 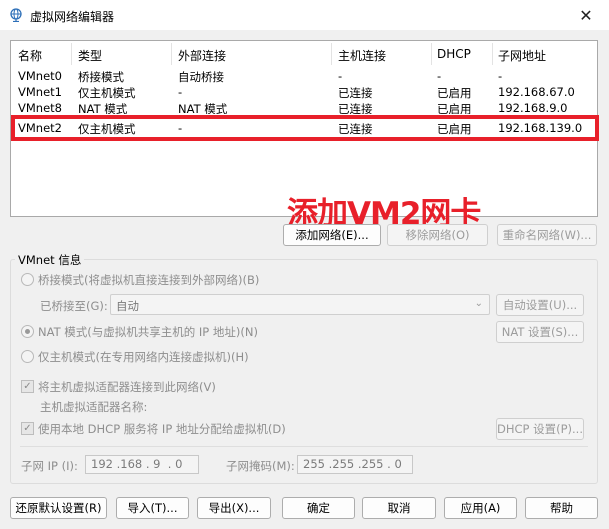 What do you see at coordinates (90, 55) in the screenshot?
I see `header-type: 类型` at bounding box center [90, 55].